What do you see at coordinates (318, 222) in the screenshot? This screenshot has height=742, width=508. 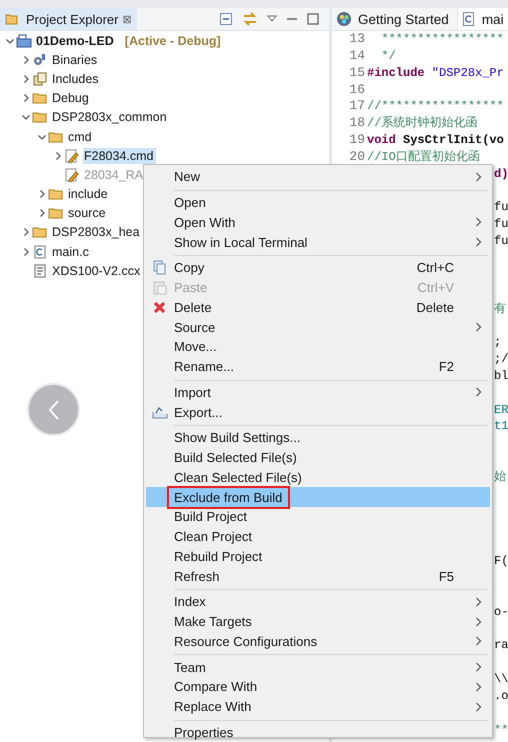 I see `menu-item: Open With` at bounding box center [318, 222].